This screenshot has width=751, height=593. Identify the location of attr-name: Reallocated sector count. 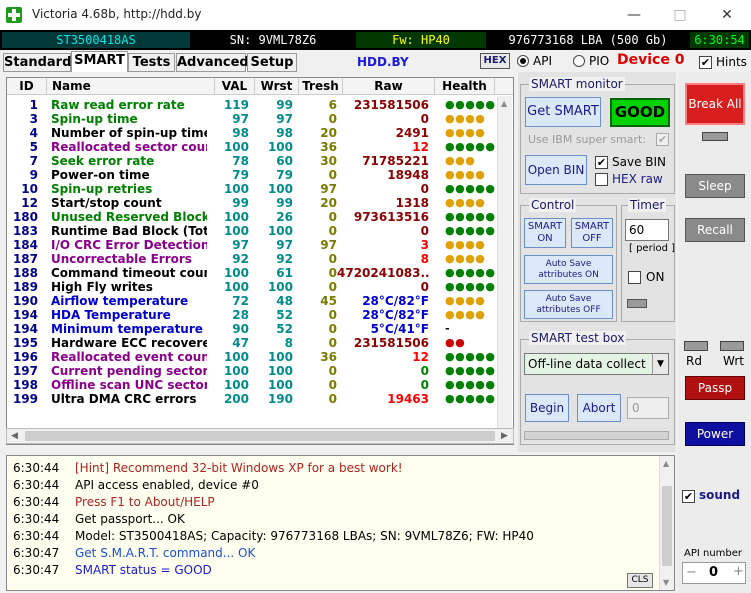
(129, 147).